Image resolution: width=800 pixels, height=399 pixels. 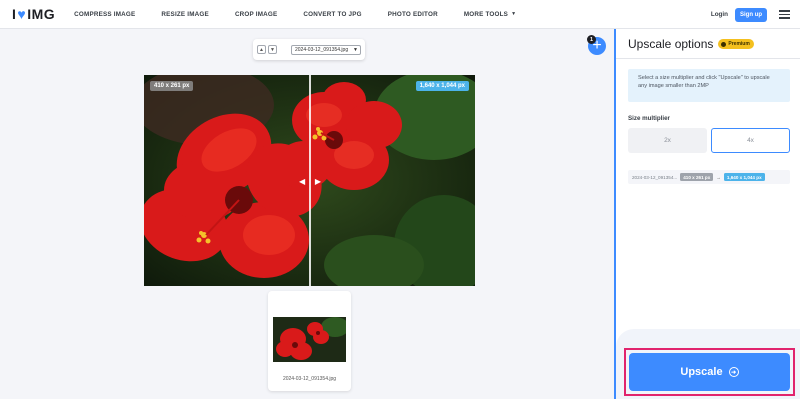 I want to click on panel-divider, so click(x=708, y=58).